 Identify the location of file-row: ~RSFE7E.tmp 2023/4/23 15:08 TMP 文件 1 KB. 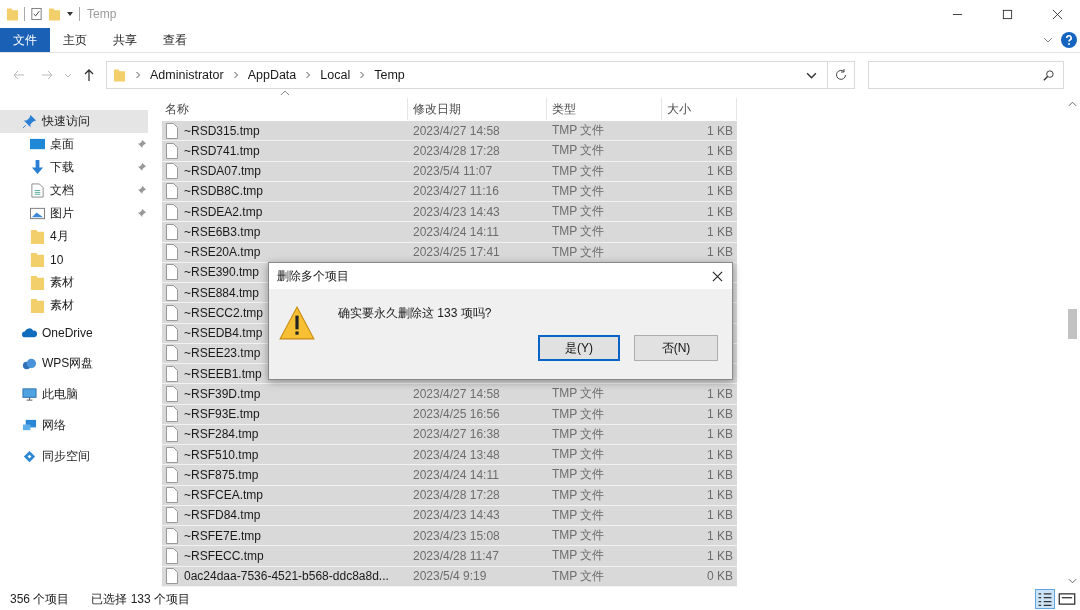
(449, 536).